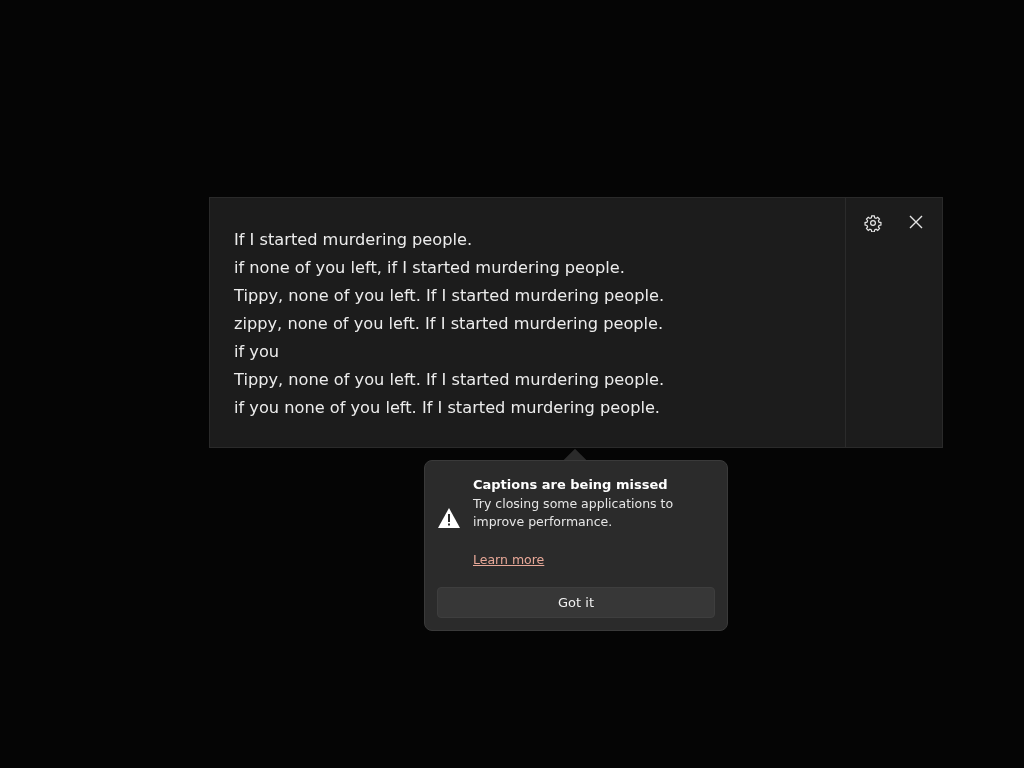  I want to click on caption-line: if none of you left, if I started murdering people., so click(429, 268).